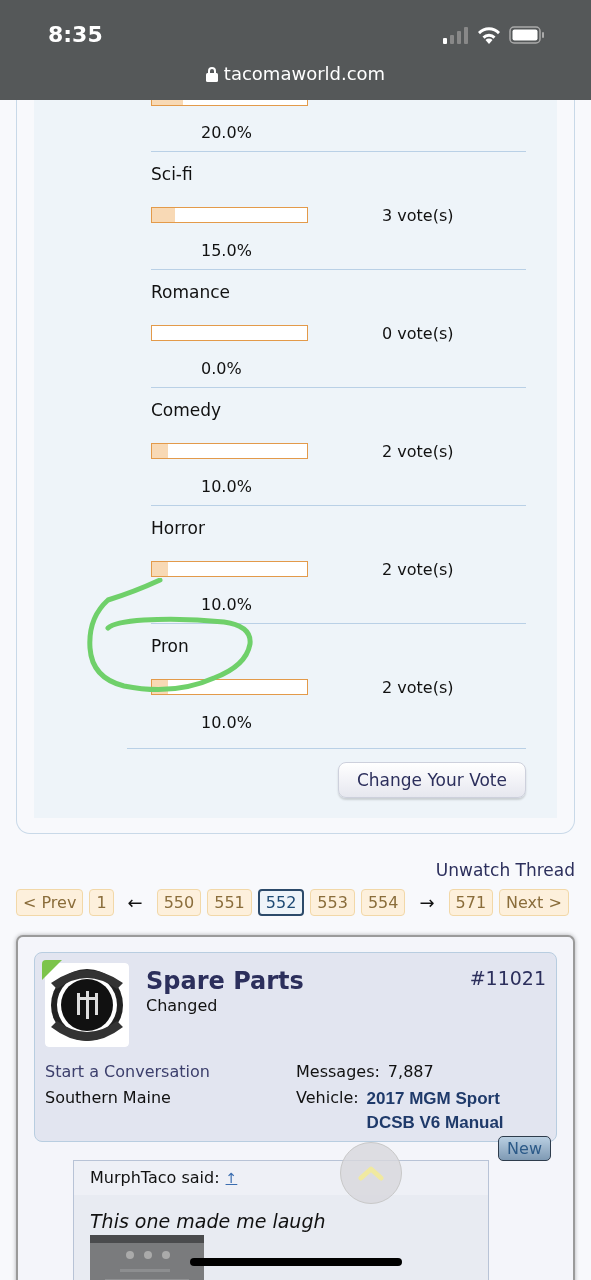  I want to click on change-vote-button: Change Your Vote, so click(431, 780).